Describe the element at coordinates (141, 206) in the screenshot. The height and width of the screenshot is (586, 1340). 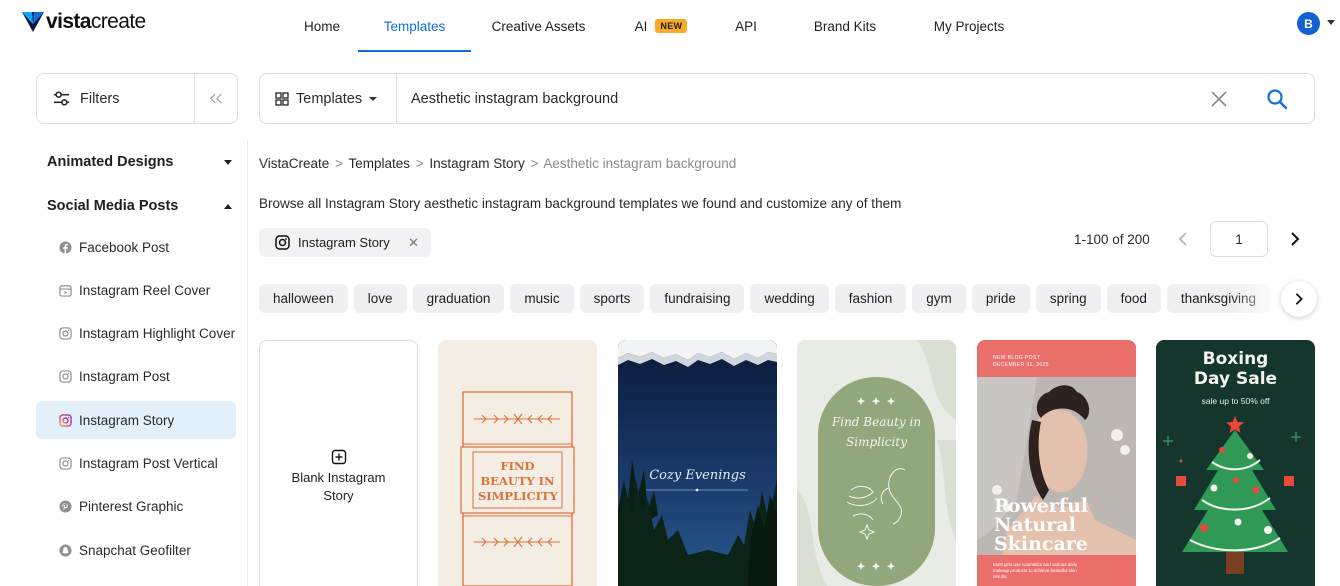
I see `section-social-media-posts: Social Media Posts` at that location.